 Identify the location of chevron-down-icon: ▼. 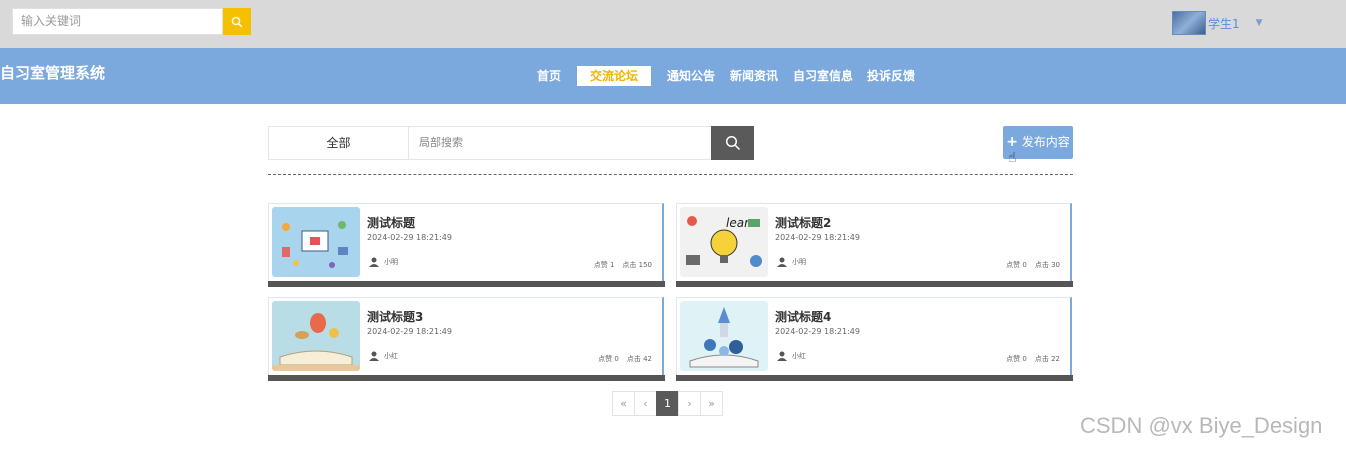
(1259, 23).